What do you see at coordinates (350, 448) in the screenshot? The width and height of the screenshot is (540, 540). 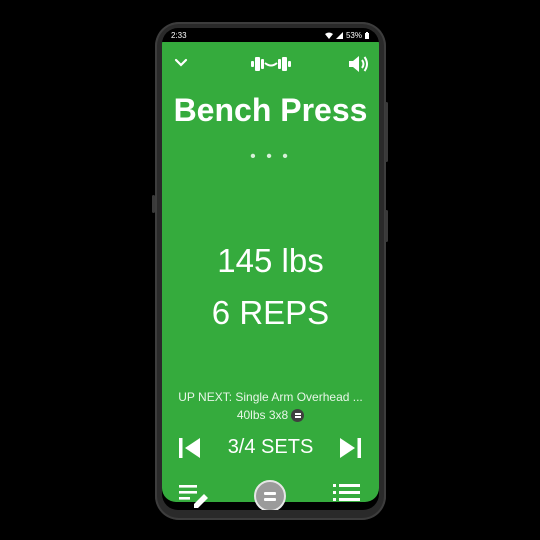 I see `next-set-icon` at bounding box center [350, 448].